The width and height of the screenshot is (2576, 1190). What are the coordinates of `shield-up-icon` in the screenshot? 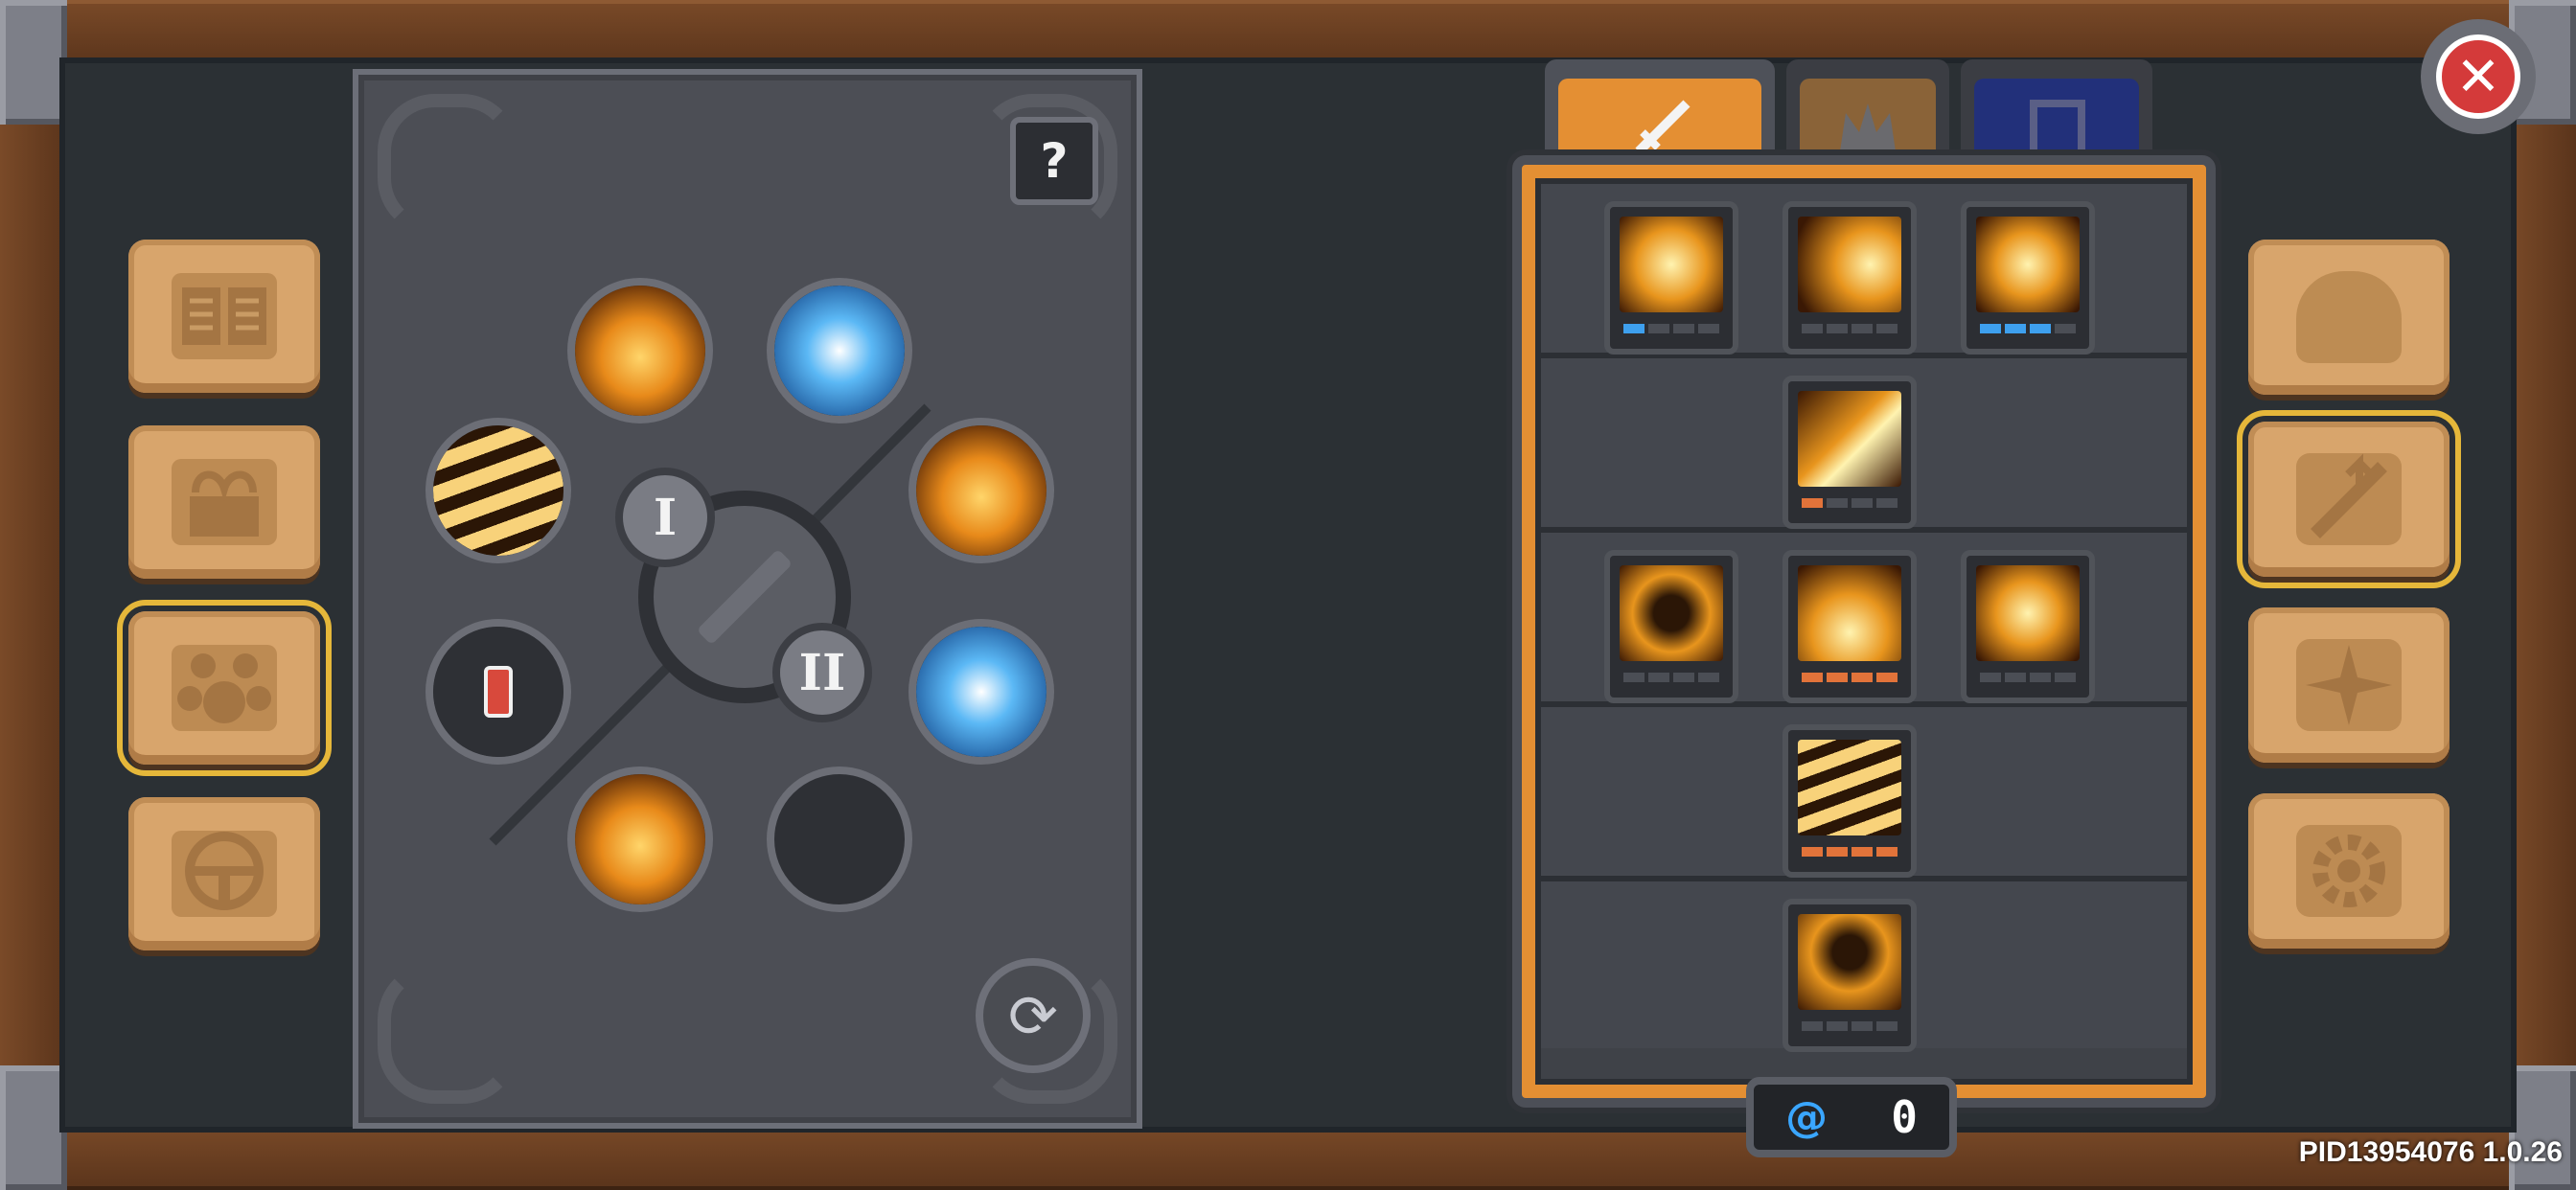 It's located at (2028, 613).